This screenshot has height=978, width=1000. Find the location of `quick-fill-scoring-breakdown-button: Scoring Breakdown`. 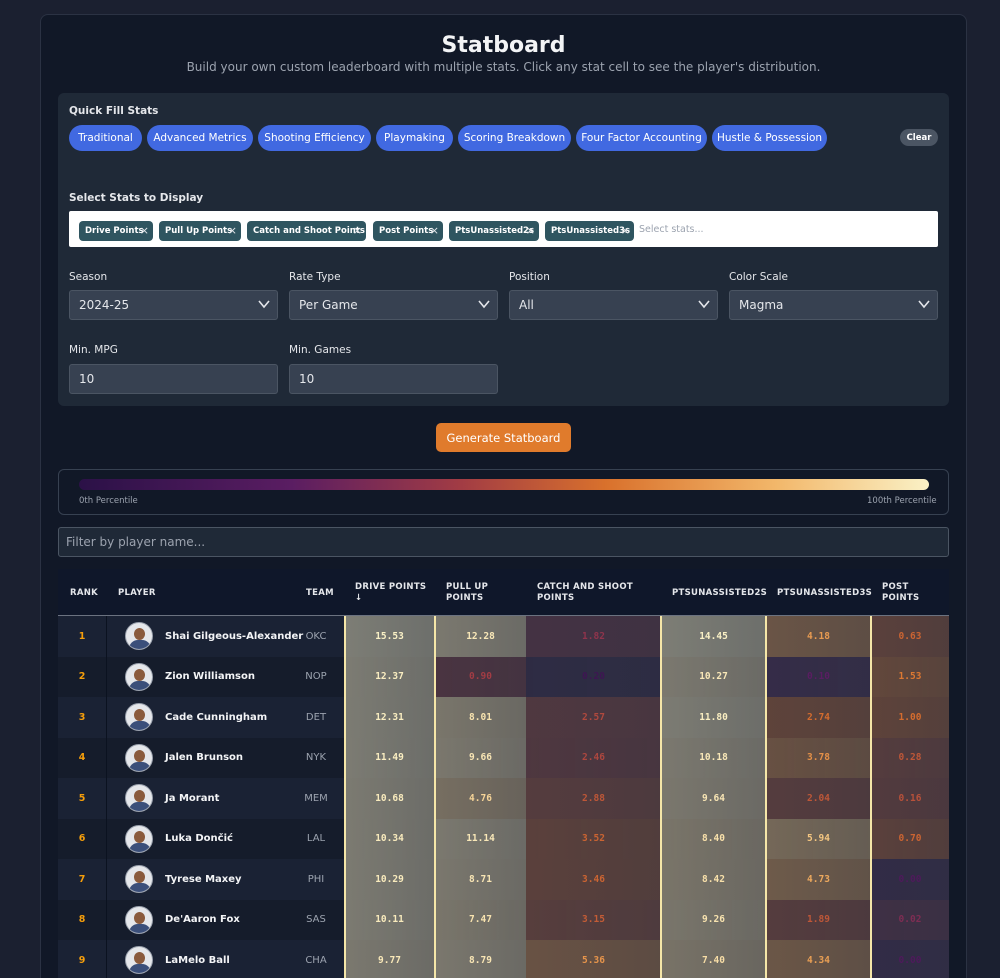

quick-fill-scoring-breakdown-button: Scoring Breakdown is located at coordinates (514, 138).